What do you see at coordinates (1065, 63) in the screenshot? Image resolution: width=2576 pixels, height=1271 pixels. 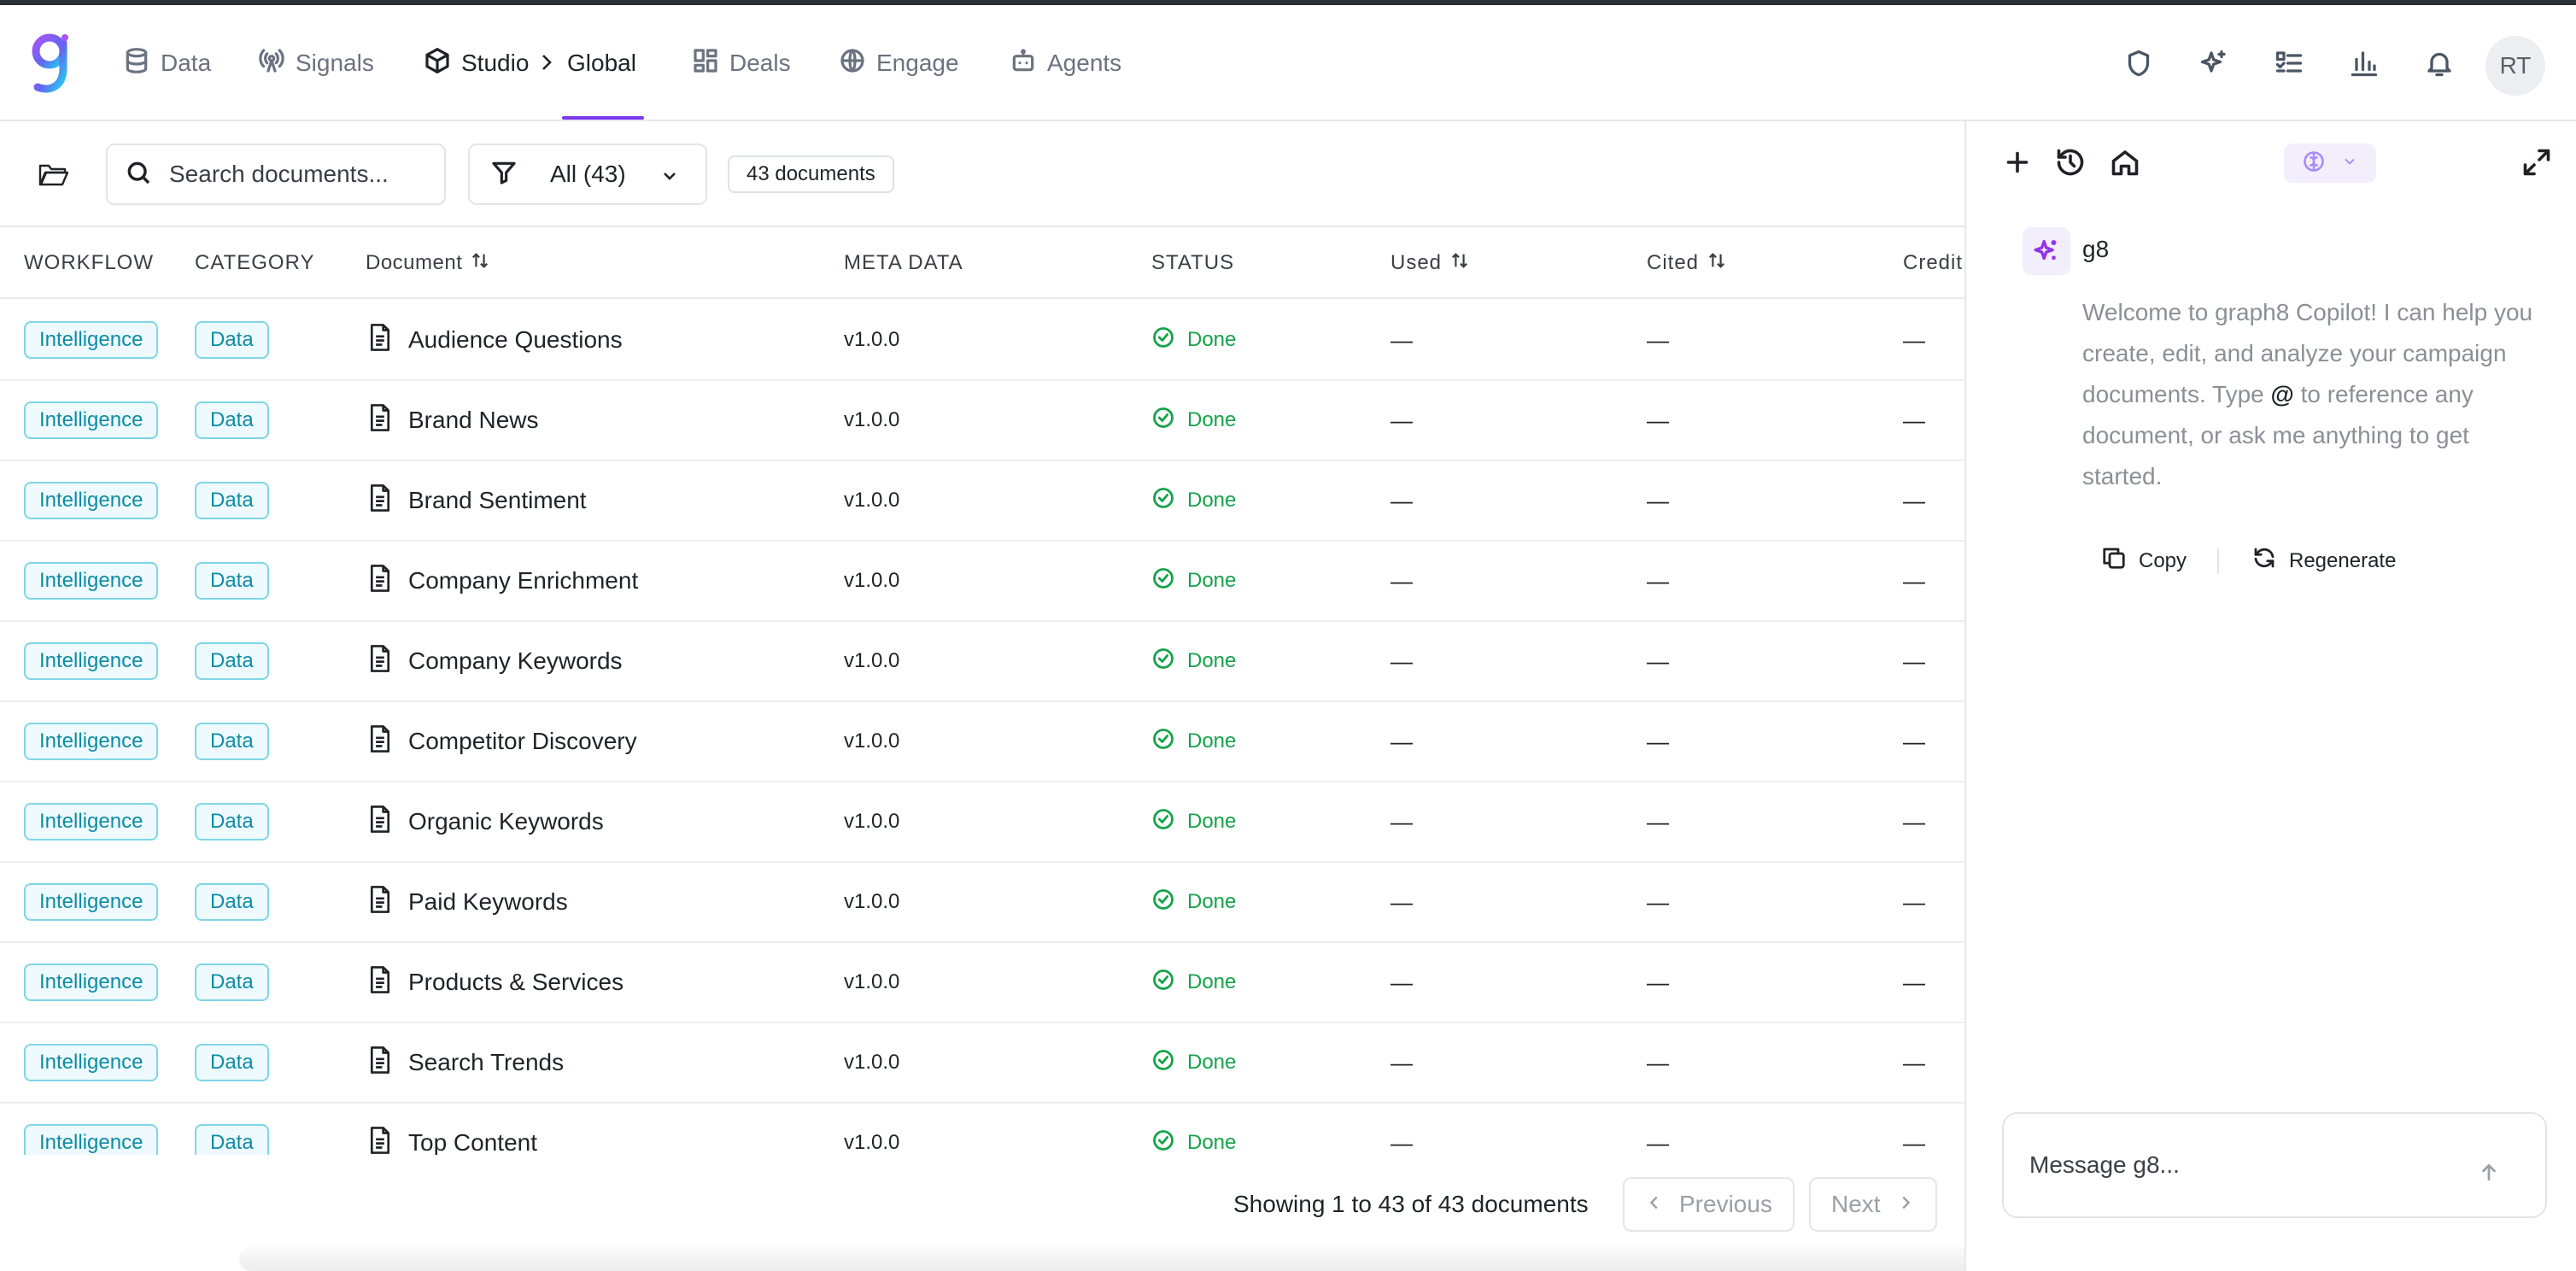 I see `nav-agents: Agents` at bounding box center [1065, 63].